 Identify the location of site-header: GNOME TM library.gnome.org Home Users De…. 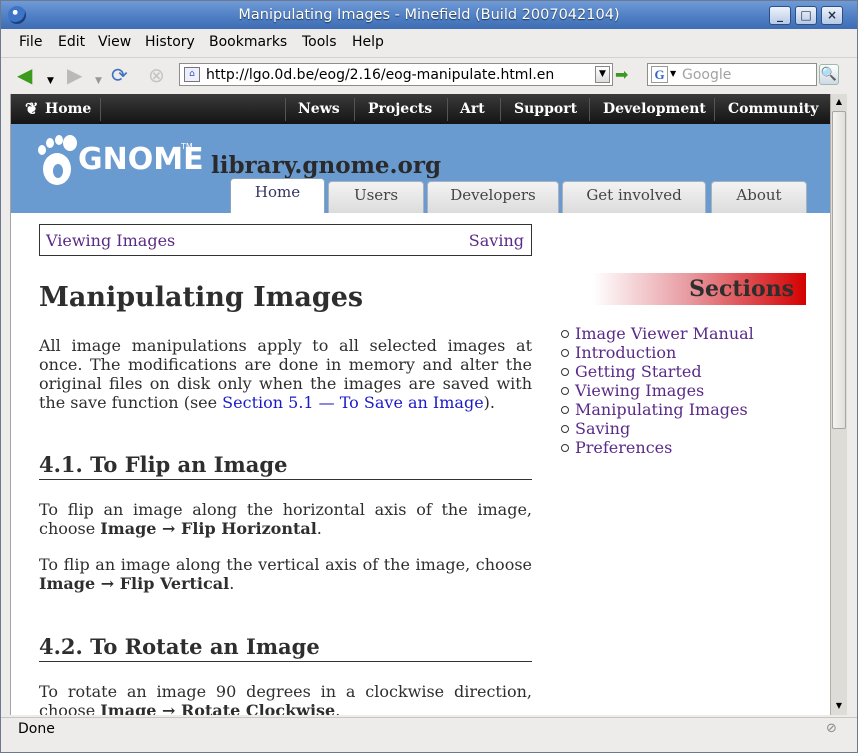
(420, 168).